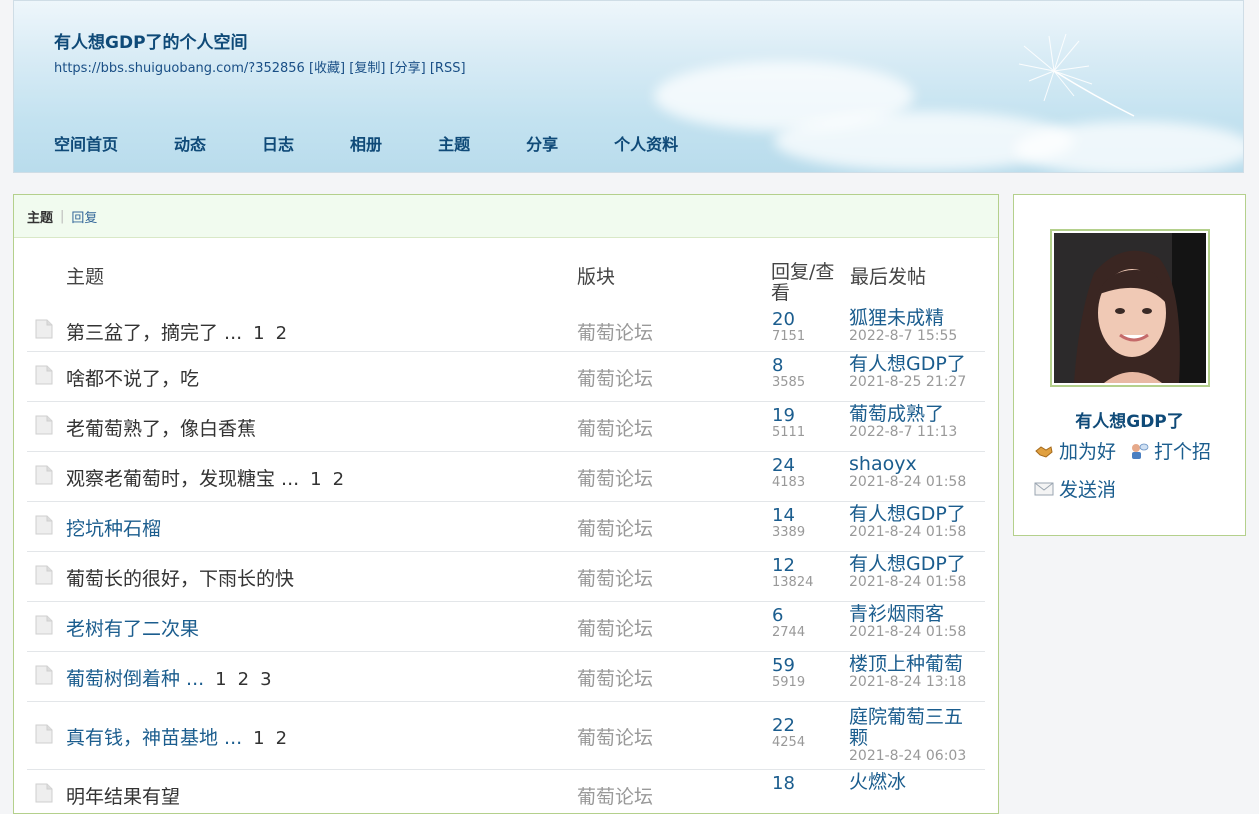  Describe the element at coordinates (448, 68) in the screenshot. I see `rss-link: [RSS]` at that location.